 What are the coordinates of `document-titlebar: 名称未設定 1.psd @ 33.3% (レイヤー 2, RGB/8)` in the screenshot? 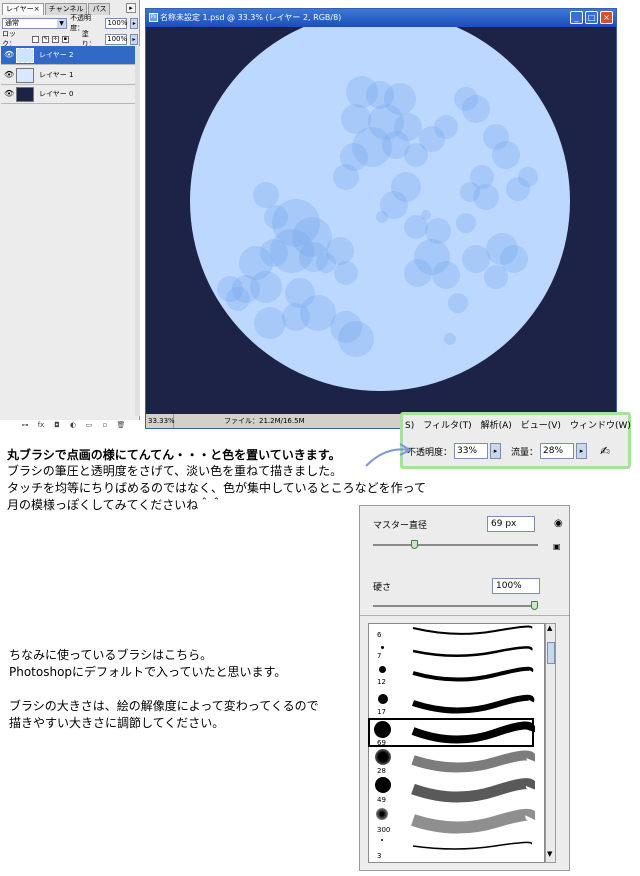 It's located at (381, 18).